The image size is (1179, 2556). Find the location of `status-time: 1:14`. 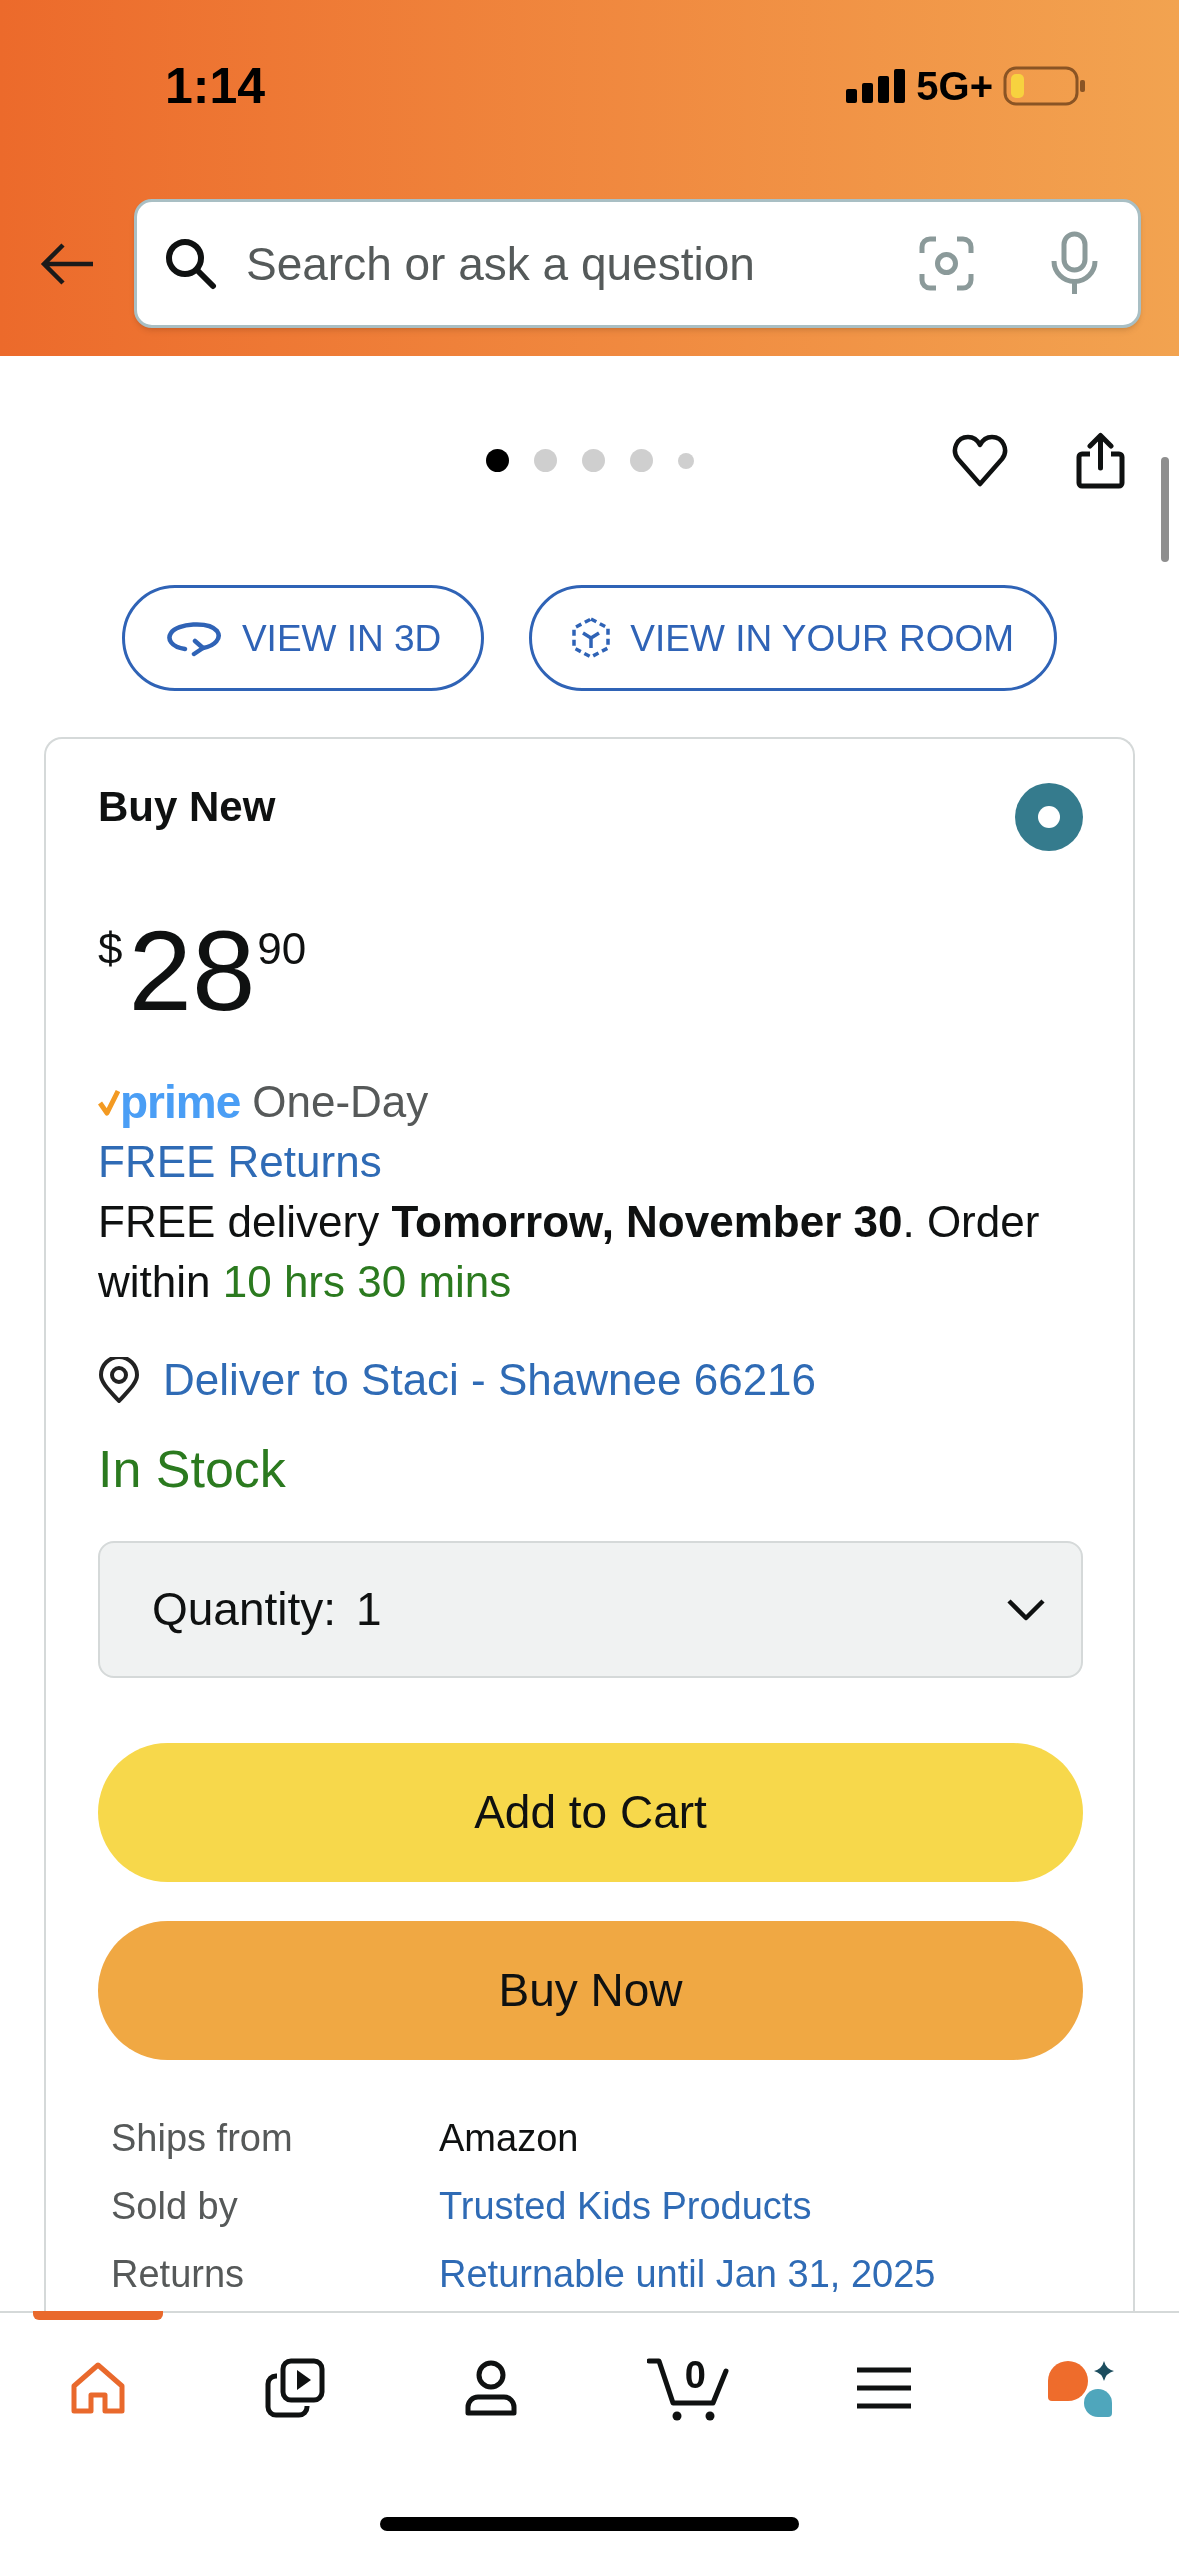

status-time: 1:14 is located at coordinates (215, 86).